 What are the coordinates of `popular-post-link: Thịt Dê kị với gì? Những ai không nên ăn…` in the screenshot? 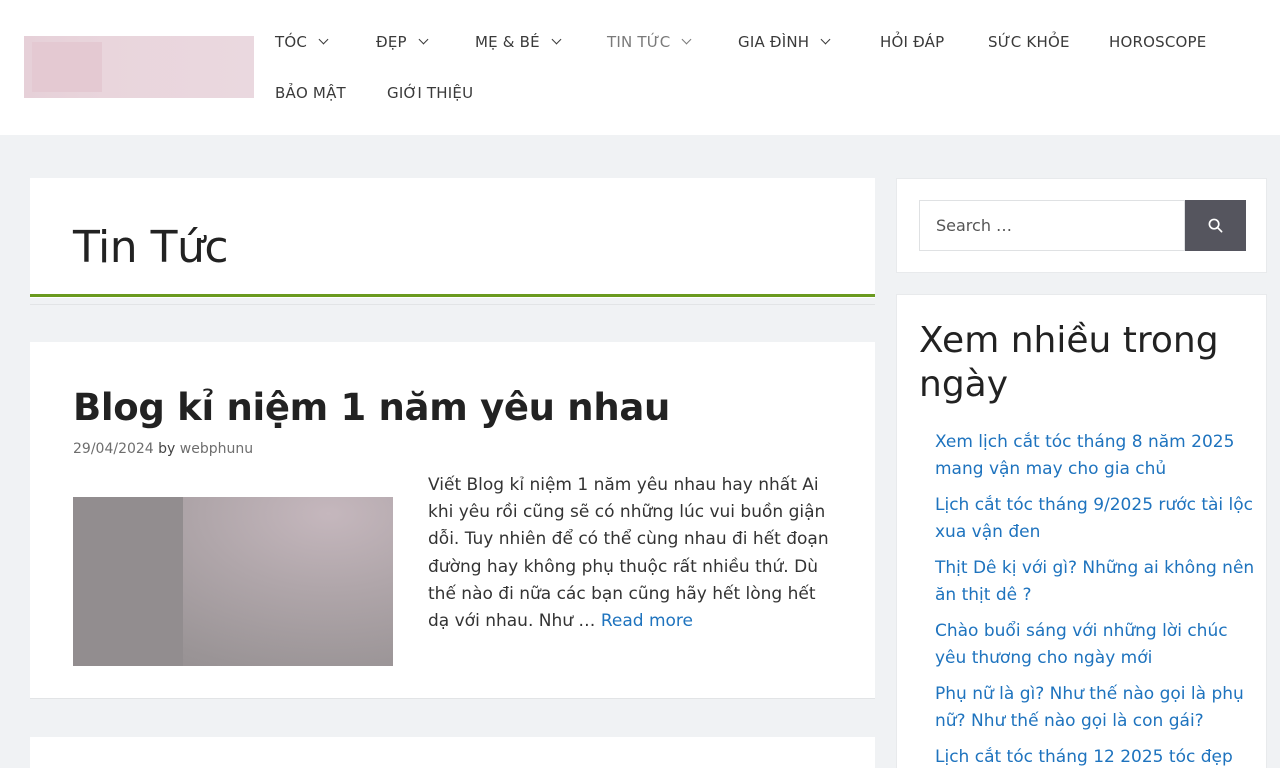 It's located at (1094, 581).